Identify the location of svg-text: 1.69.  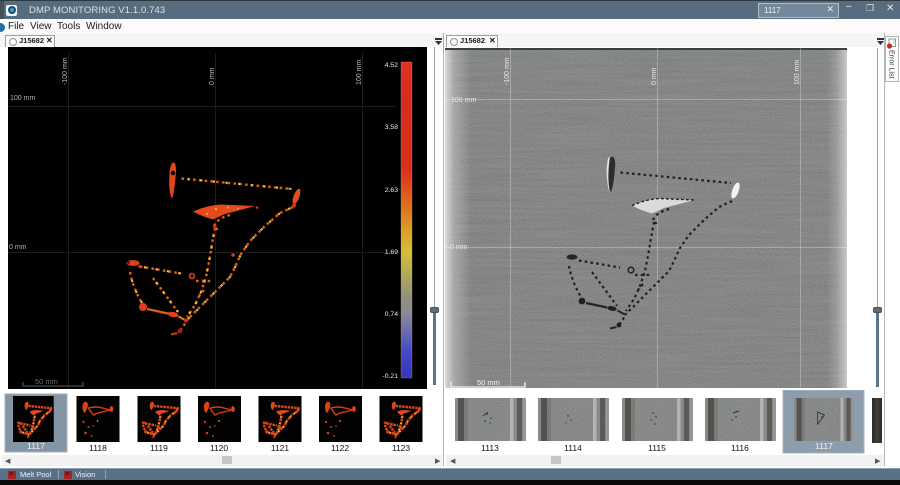
(391, 252).